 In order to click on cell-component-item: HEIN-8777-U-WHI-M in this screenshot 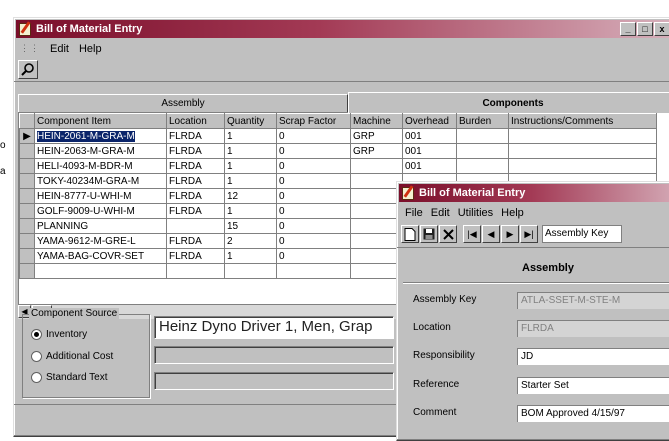, I will do `click(100, 196)`.